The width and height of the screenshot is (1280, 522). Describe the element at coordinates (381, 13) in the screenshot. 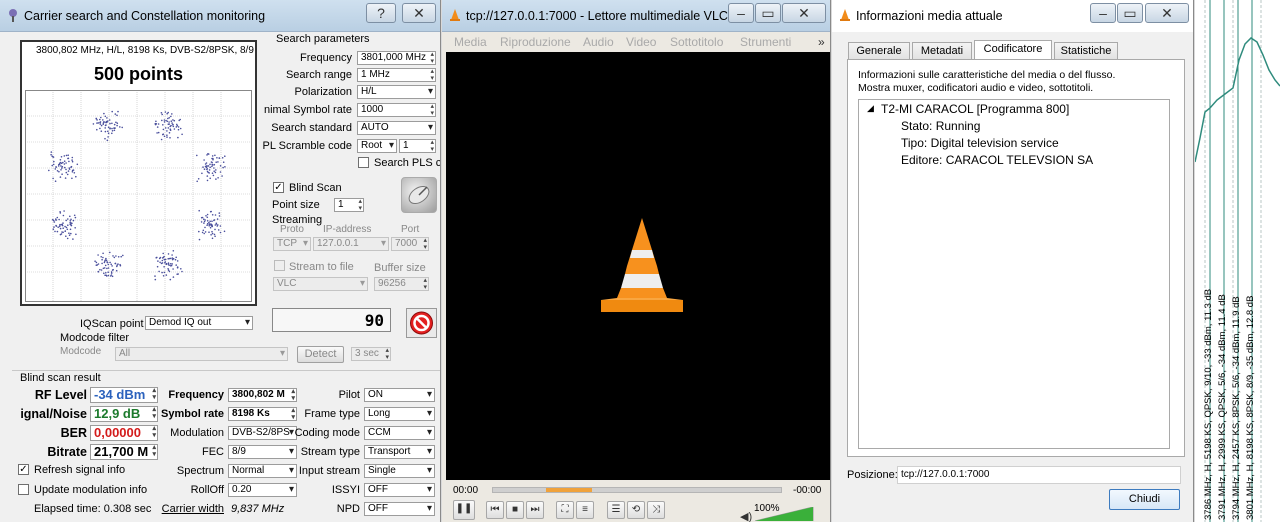

I see `help-button: ?` at that location.